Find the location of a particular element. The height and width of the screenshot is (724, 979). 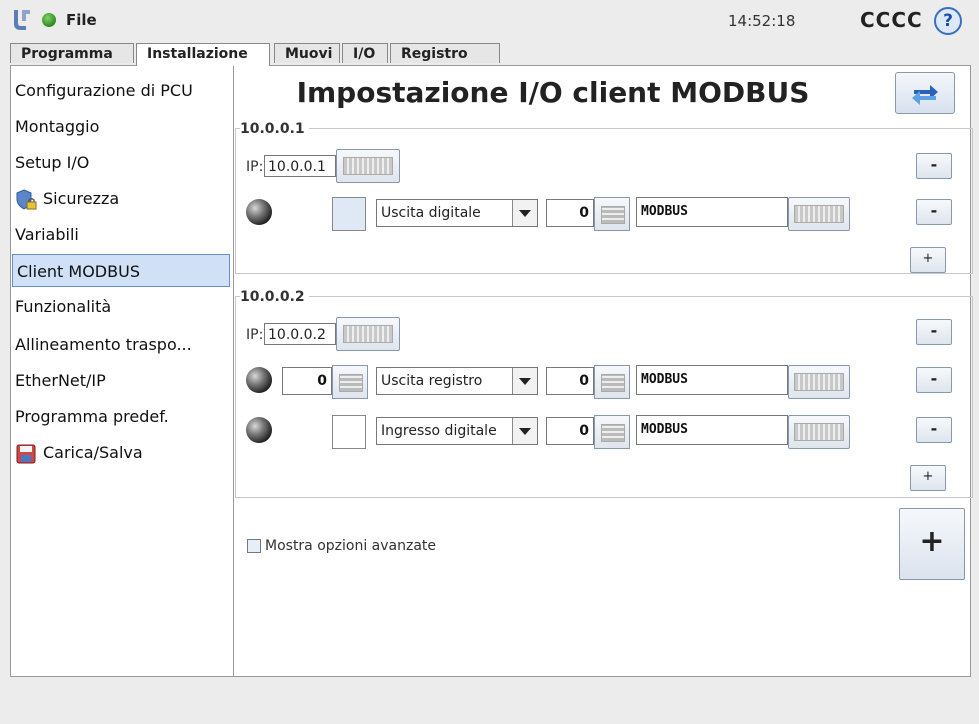

sidebar-item-mounting: Montaggio is located at coordinates (121, 126).